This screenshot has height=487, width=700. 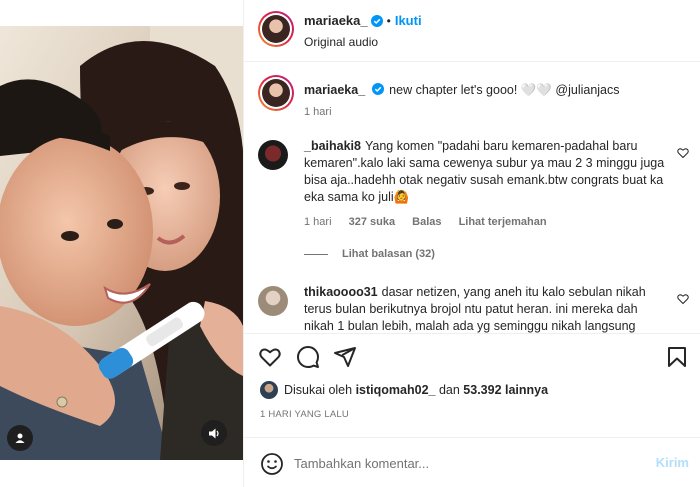 I want to click on speaker-icon, so click(x=213, y=433).